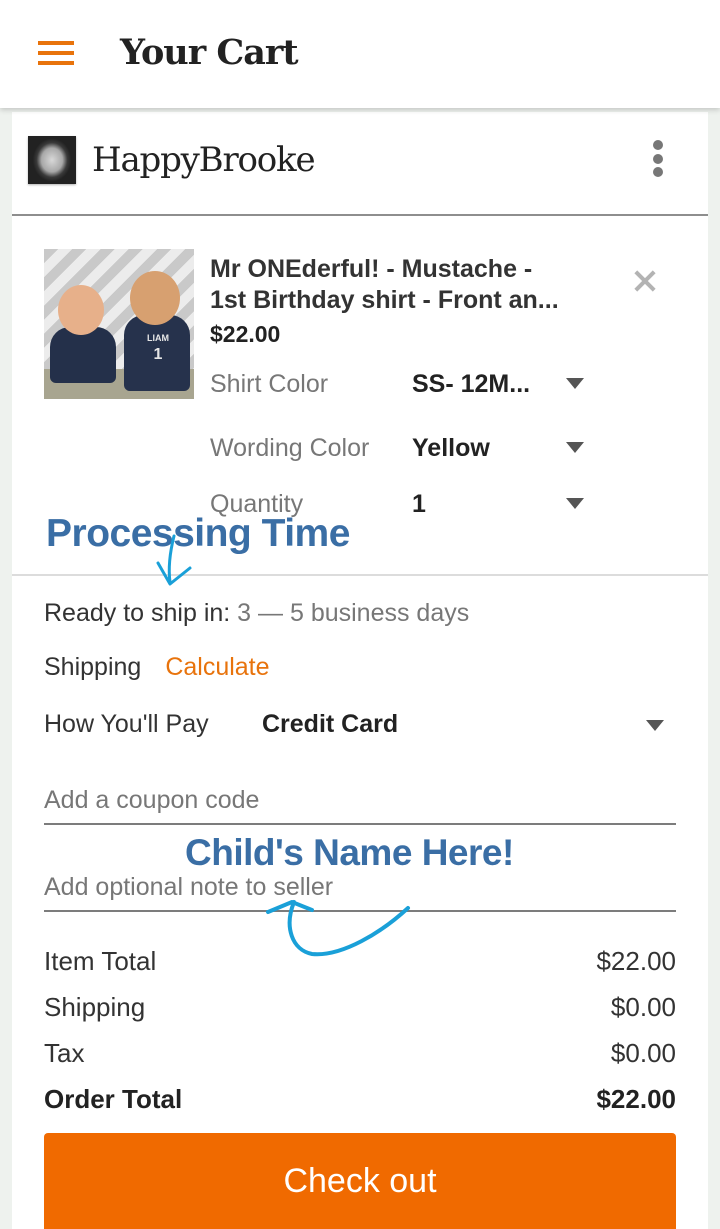  Describe the element at coordinates (158, 354) in the screenshot. I see `shirt-print-number: 1` at that location.